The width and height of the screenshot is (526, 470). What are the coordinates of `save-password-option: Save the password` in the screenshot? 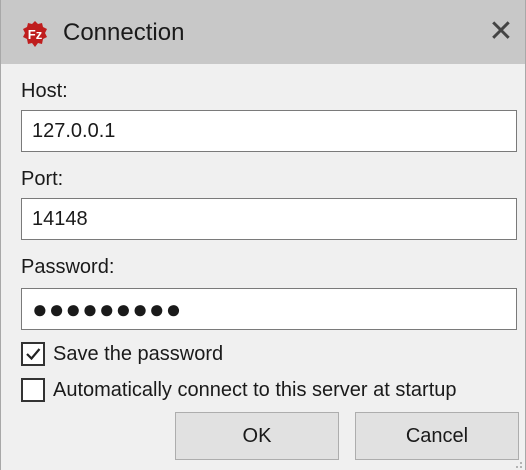 It's located at (122, 354).